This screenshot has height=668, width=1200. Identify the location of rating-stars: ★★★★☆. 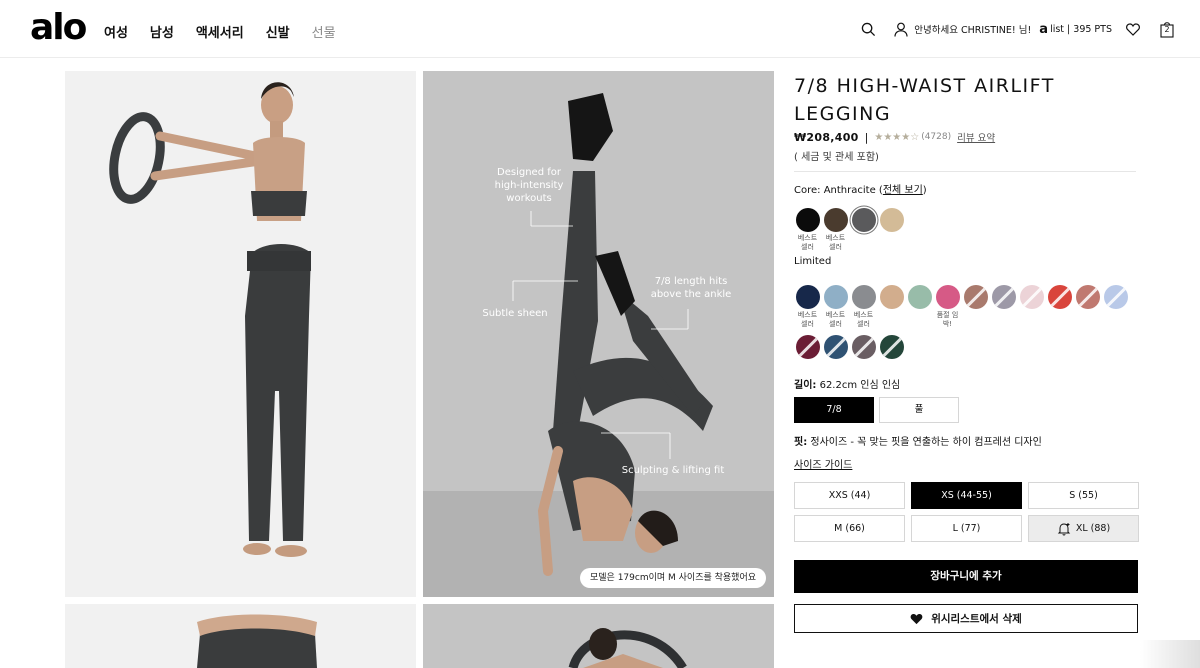
(896, 137).